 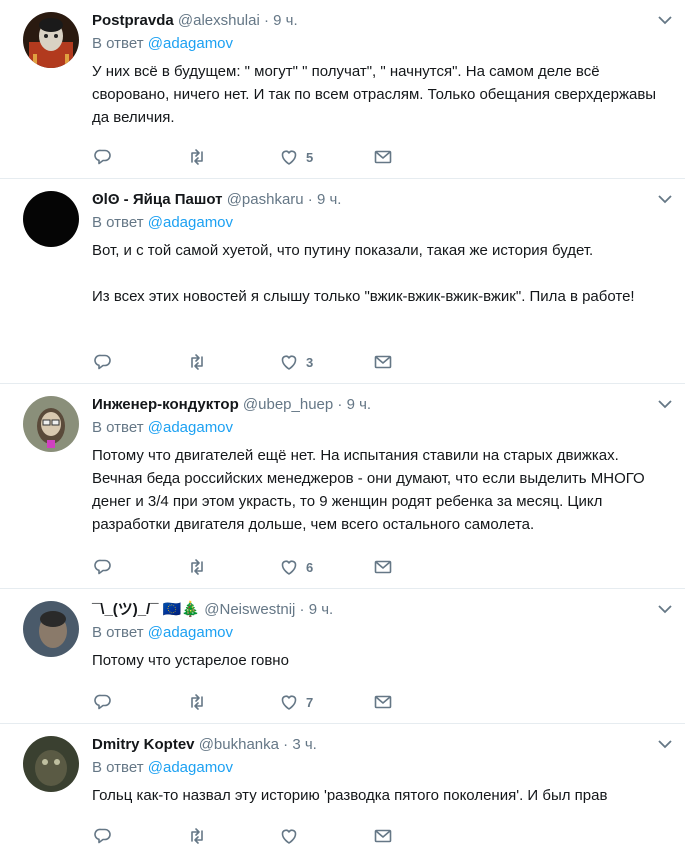 I want to click on display-name: Postpravda, so click(x=133, y=20).